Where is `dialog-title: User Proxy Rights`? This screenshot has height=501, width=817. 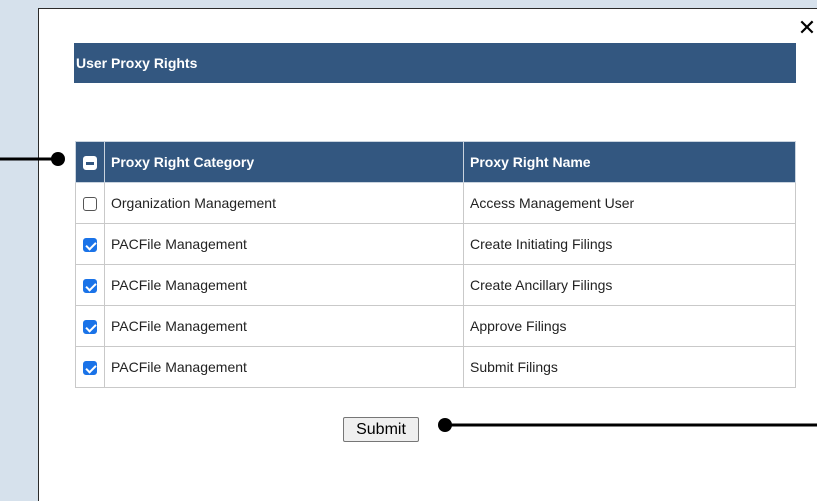 dialog-title: User Proxy Rights is located at coordinates (435, 63).